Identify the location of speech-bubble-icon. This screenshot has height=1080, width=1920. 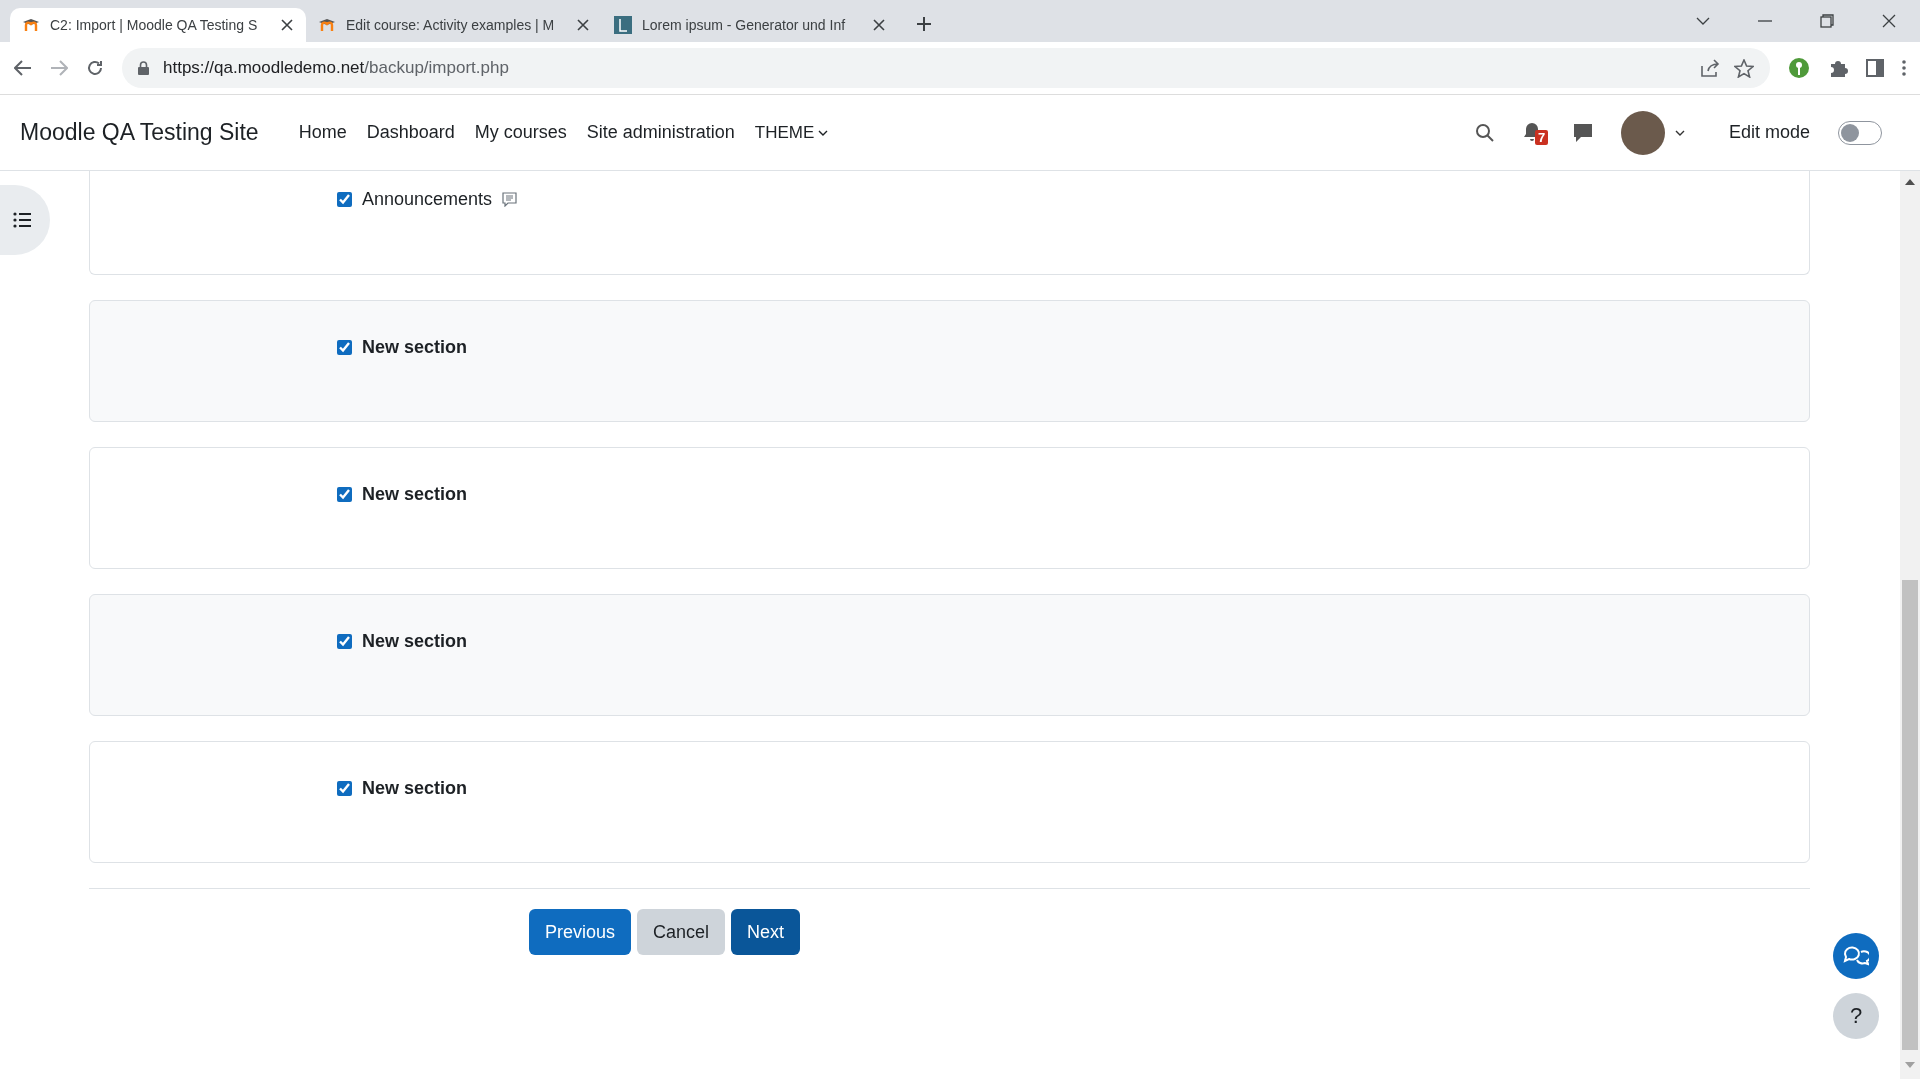
(1582, 132).